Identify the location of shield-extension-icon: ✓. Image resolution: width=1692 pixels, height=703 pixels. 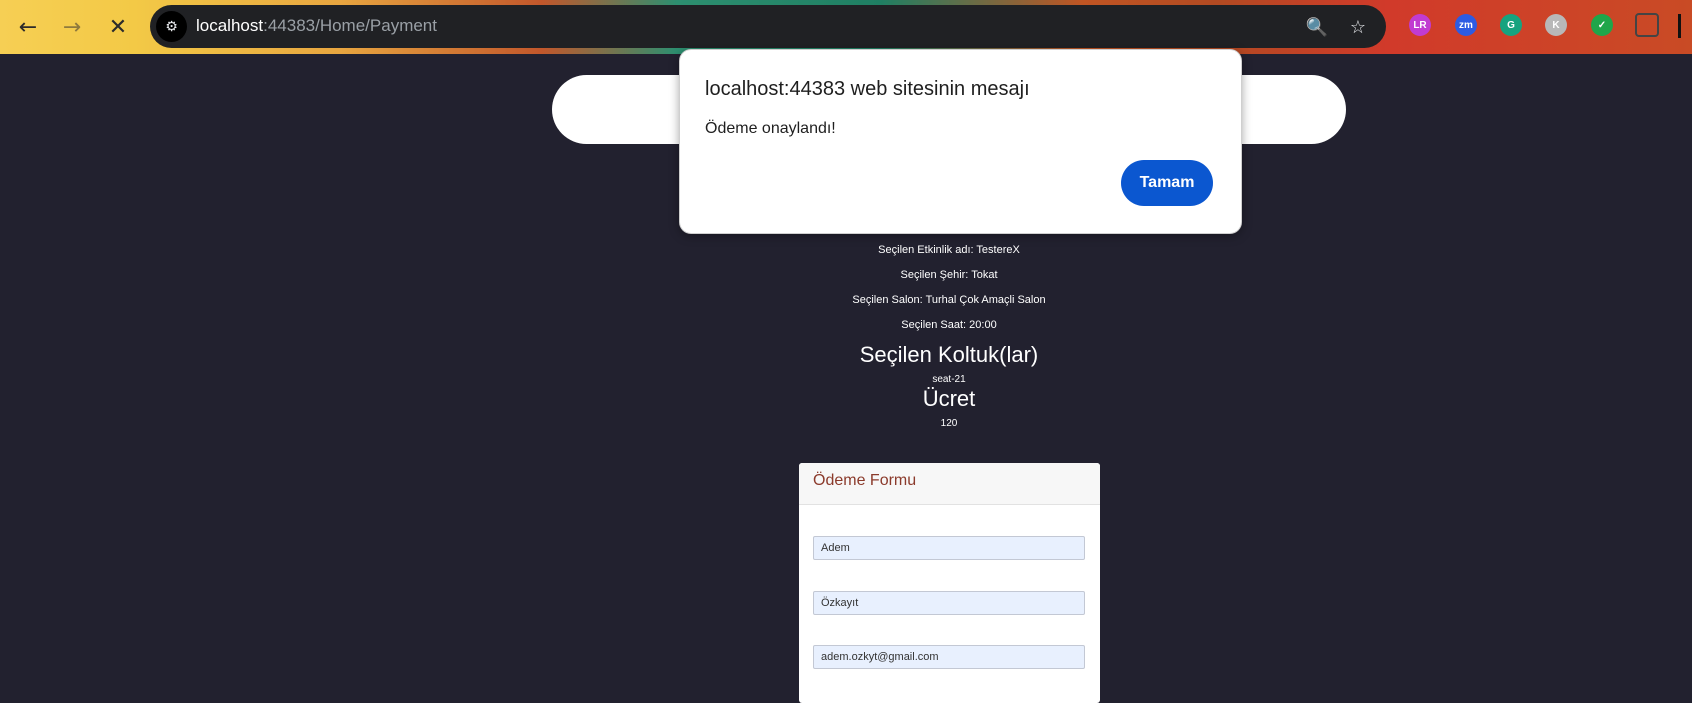
(1602, 25).